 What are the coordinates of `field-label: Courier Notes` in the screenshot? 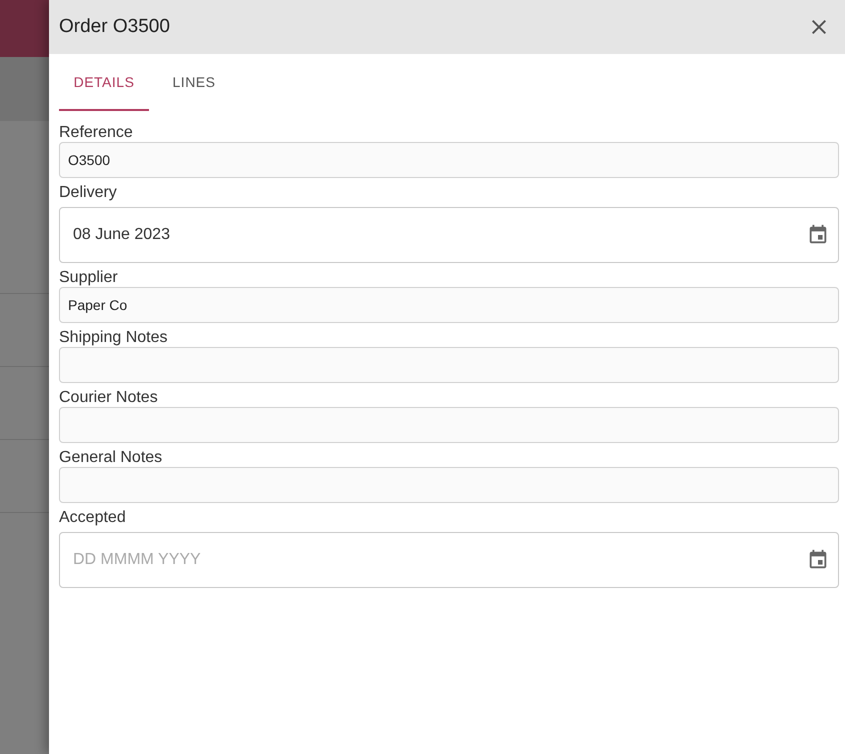 It's located at (109, 397).